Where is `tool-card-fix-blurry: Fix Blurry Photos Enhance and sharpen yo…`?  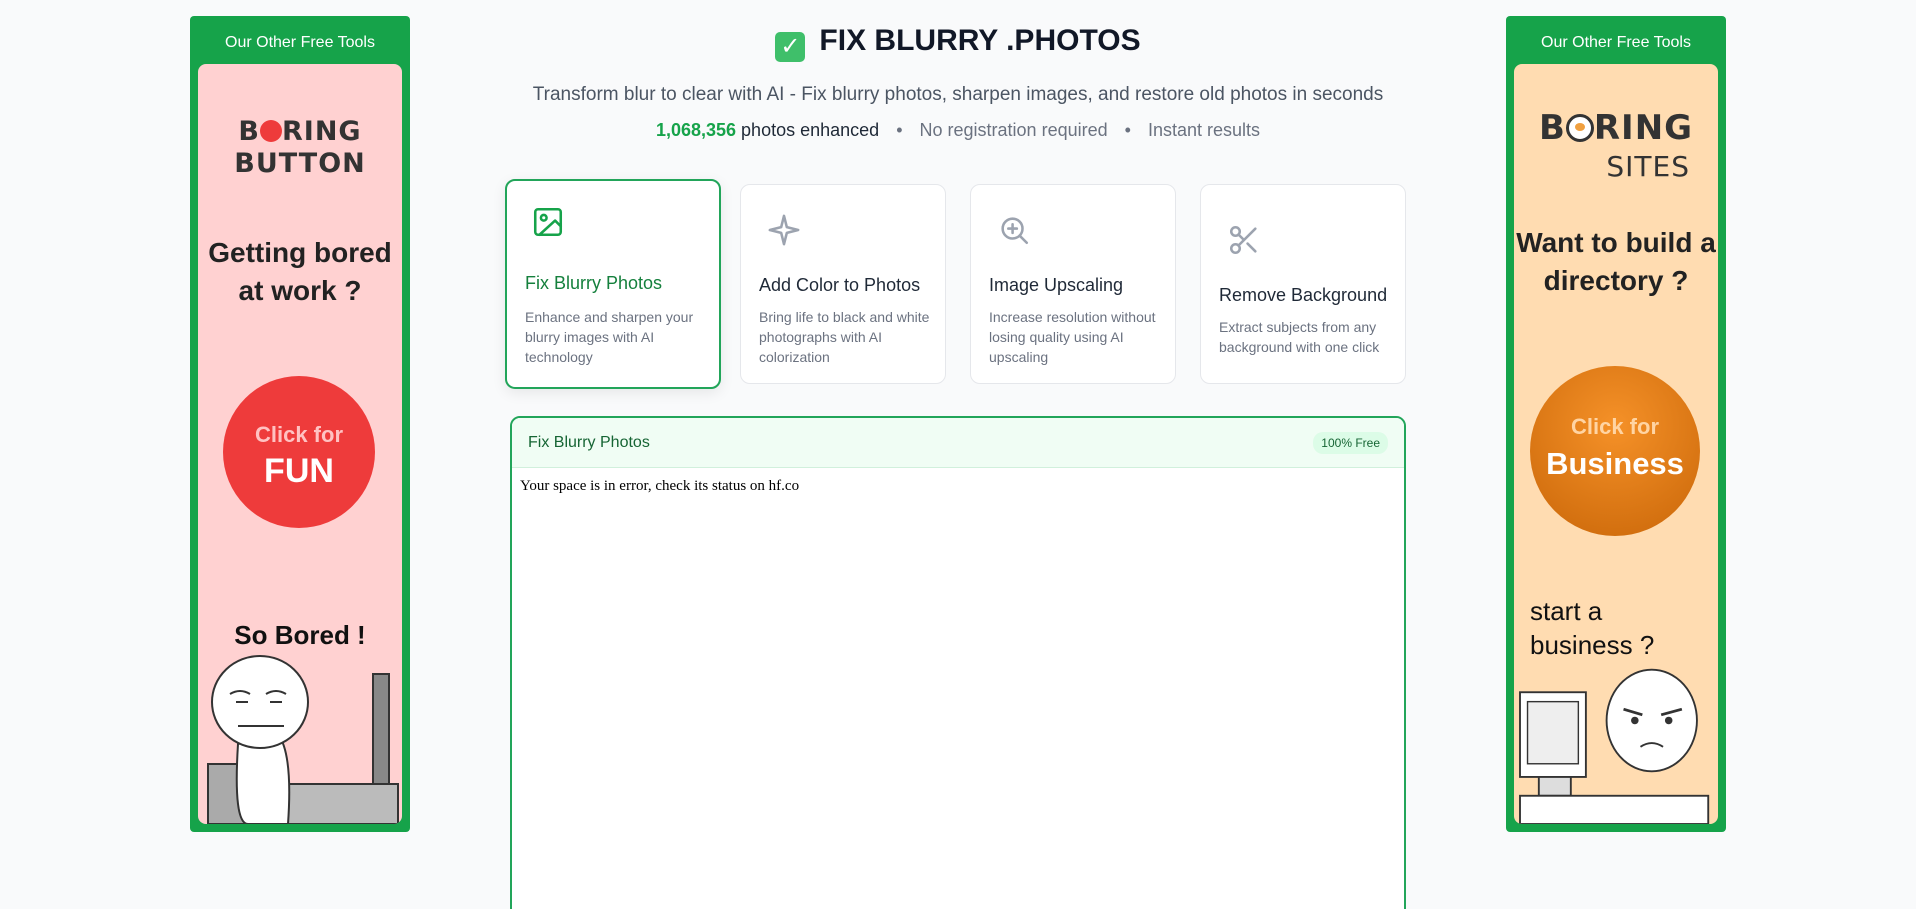 tool-card-fix-blurry: Fix Blurry Photos Enhance and sharpen yo… is located at coordinates (613, 284).